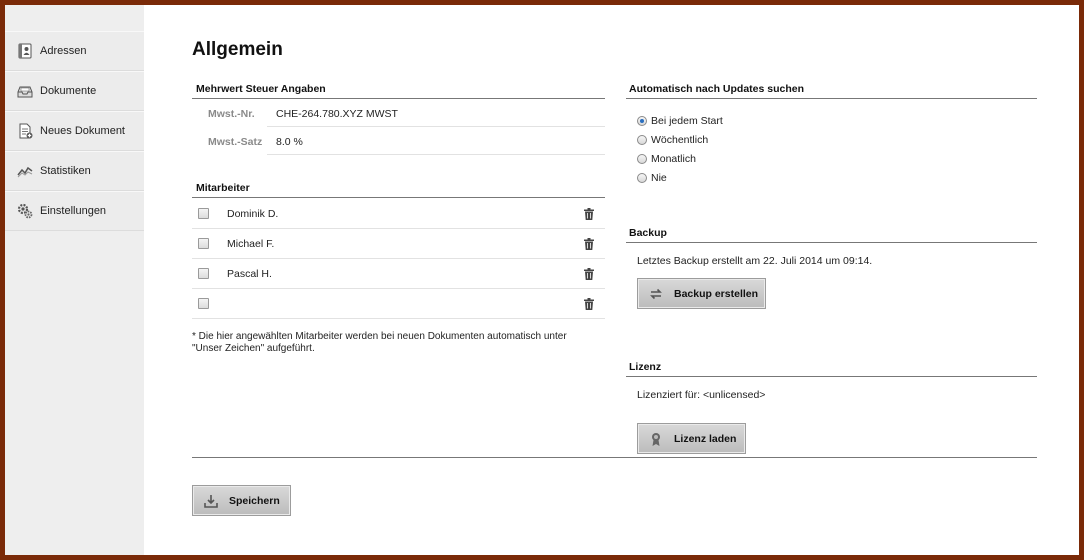 This screenshot has height=560, width=1084. I want to click on backup-section-title: Backup, so click(648, 233).